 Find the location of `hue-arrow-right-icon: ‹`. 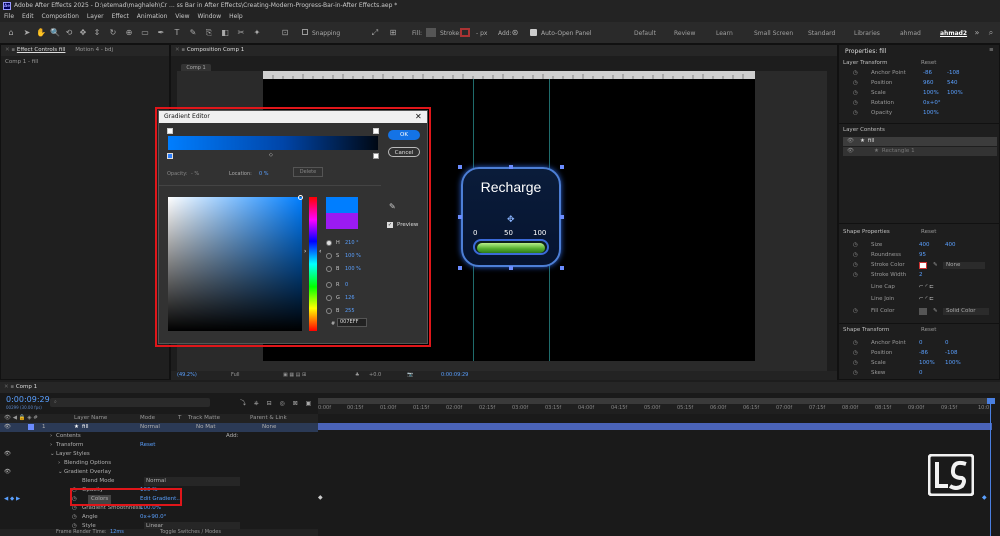

hue-arrow-right-icon: ‹ is located at coordinates (320, 251).